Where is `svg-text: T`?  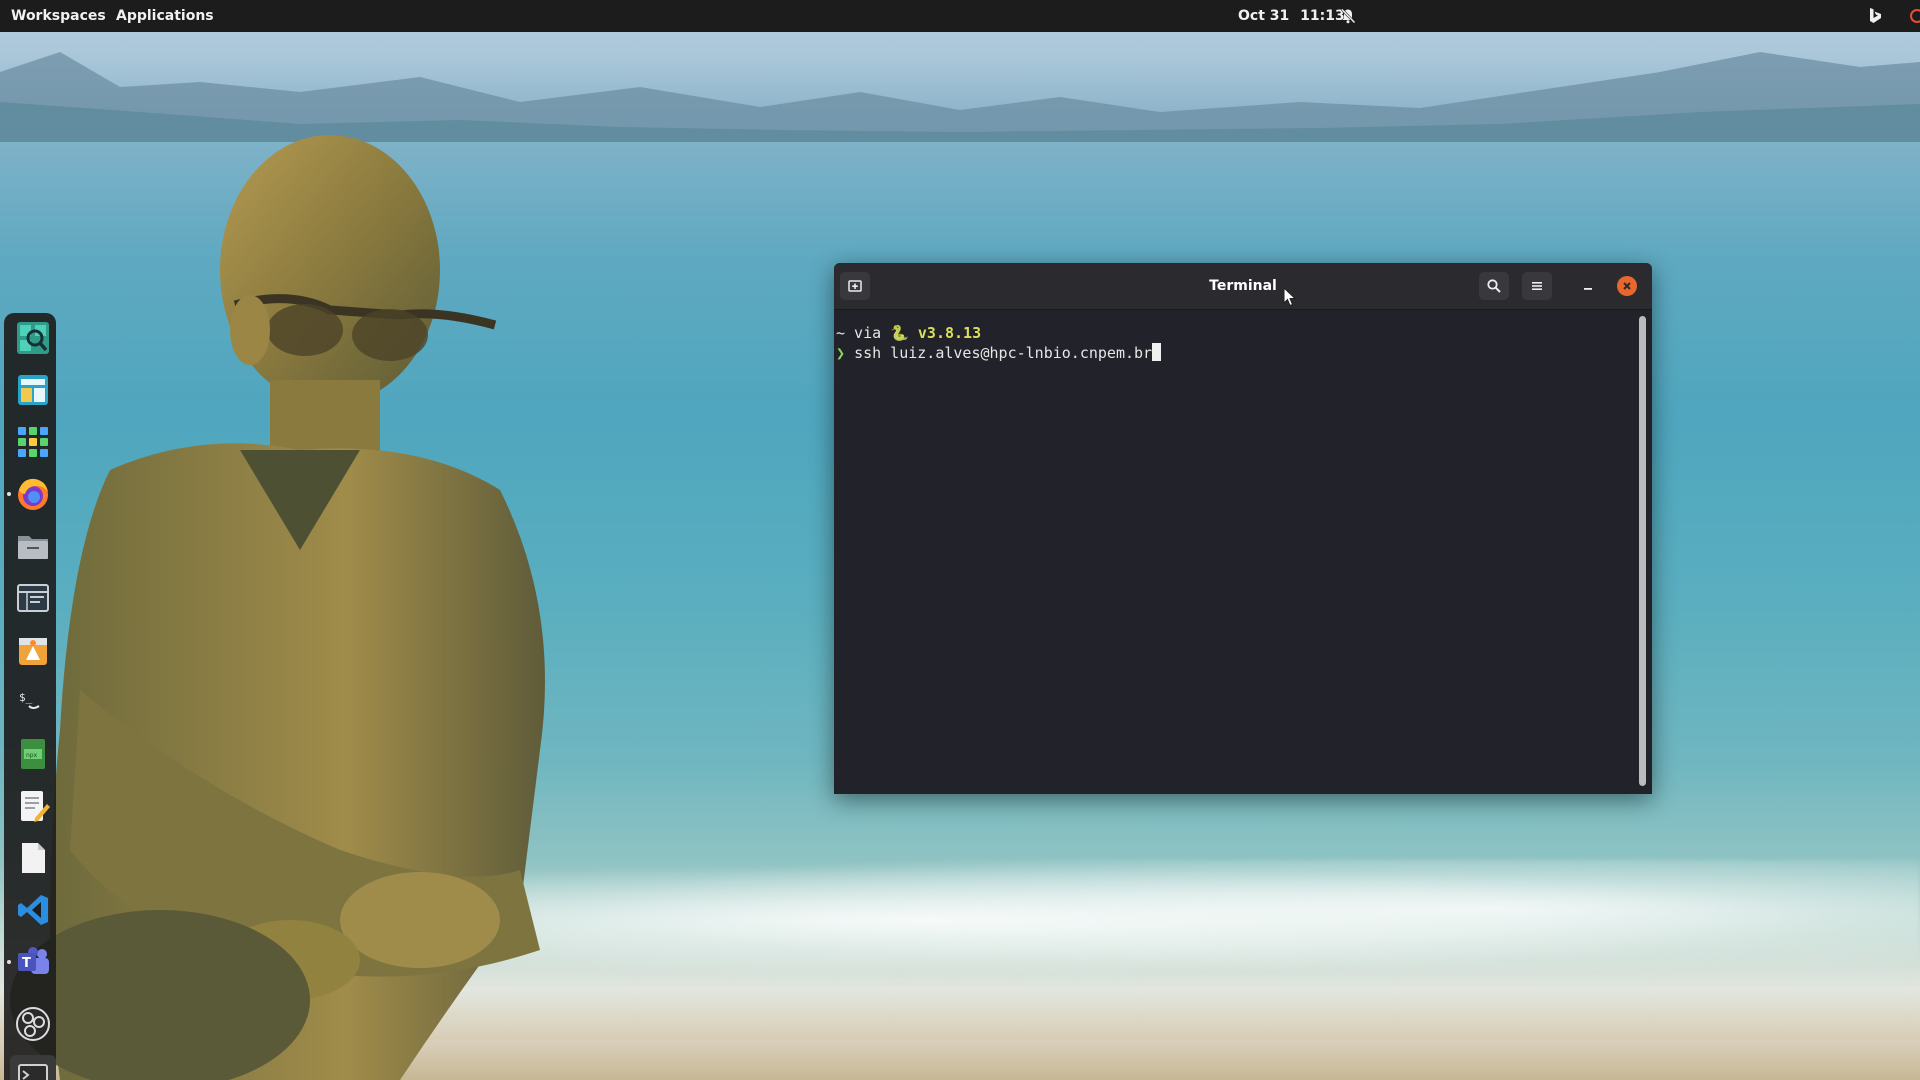 svg-text: T is located at coordinates (26, 963).